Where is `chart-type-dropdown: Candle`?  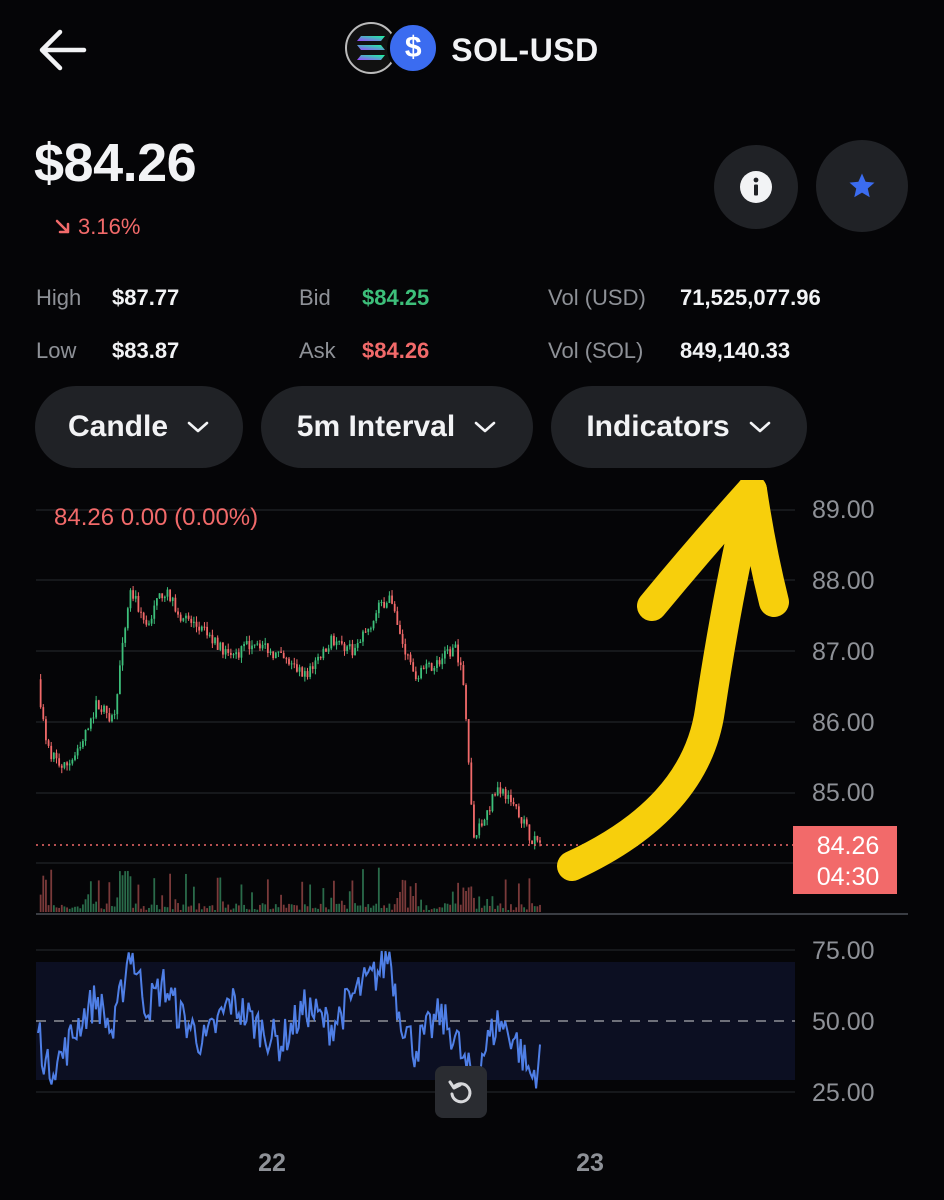 chart-type-dropdown: Candle is located at coordinates (139, 427).